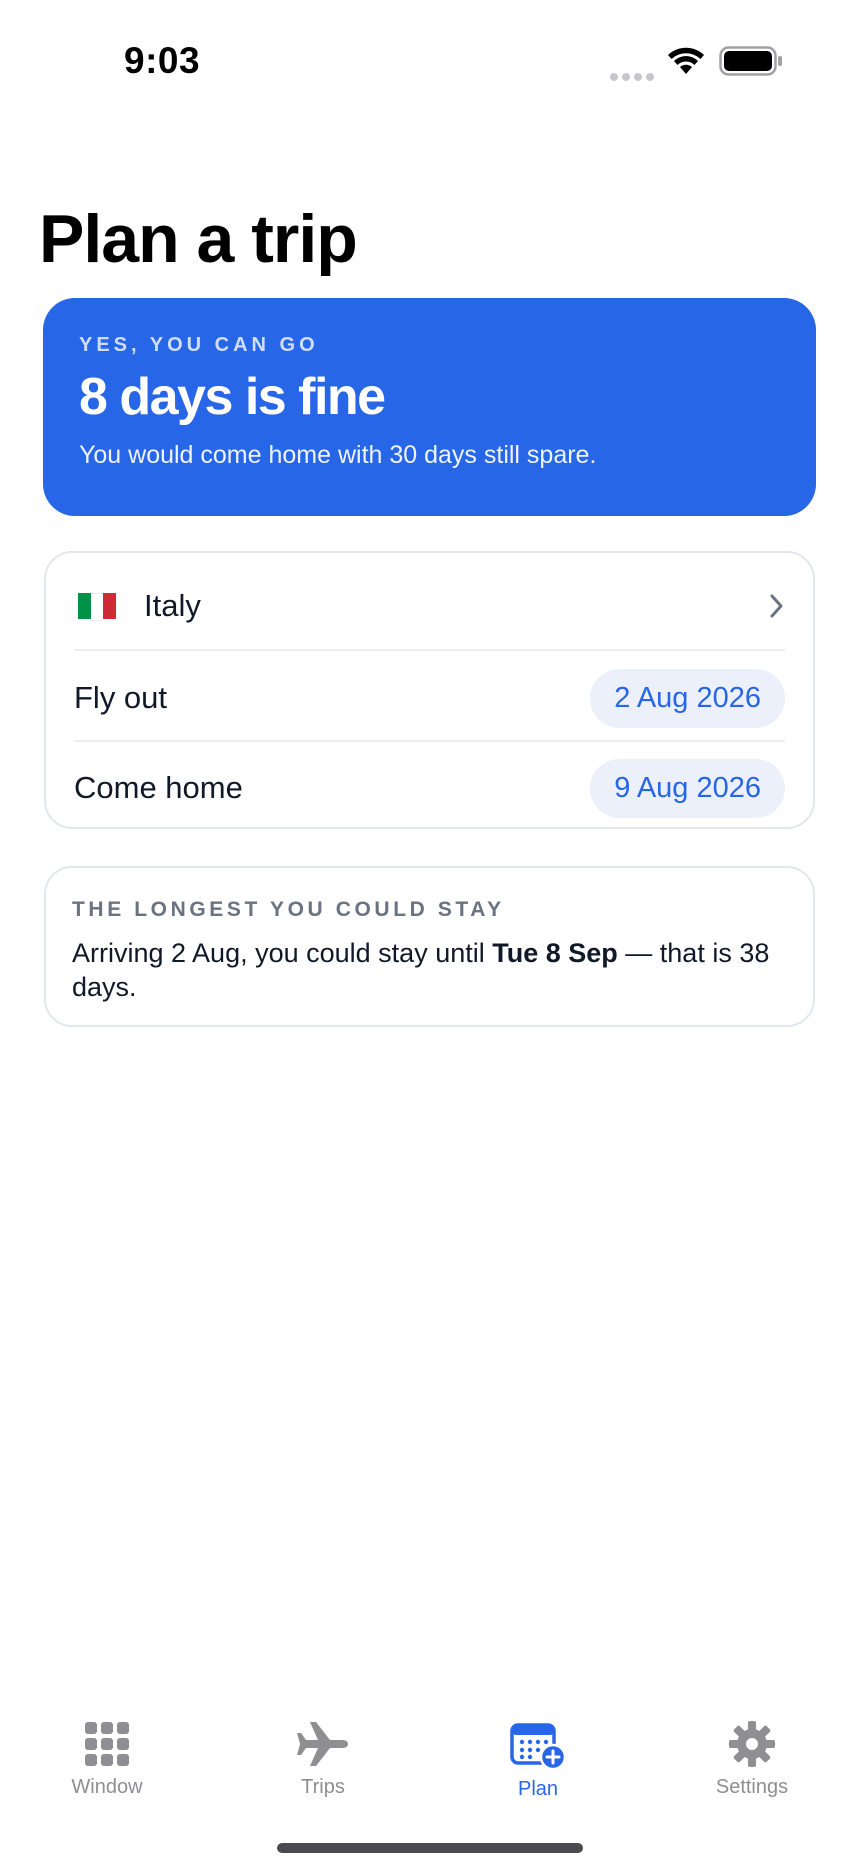 Image resolution: width=860 pixels, height=1869 pixels. I want to click on come-home-label: Come home, so click(158, 787).